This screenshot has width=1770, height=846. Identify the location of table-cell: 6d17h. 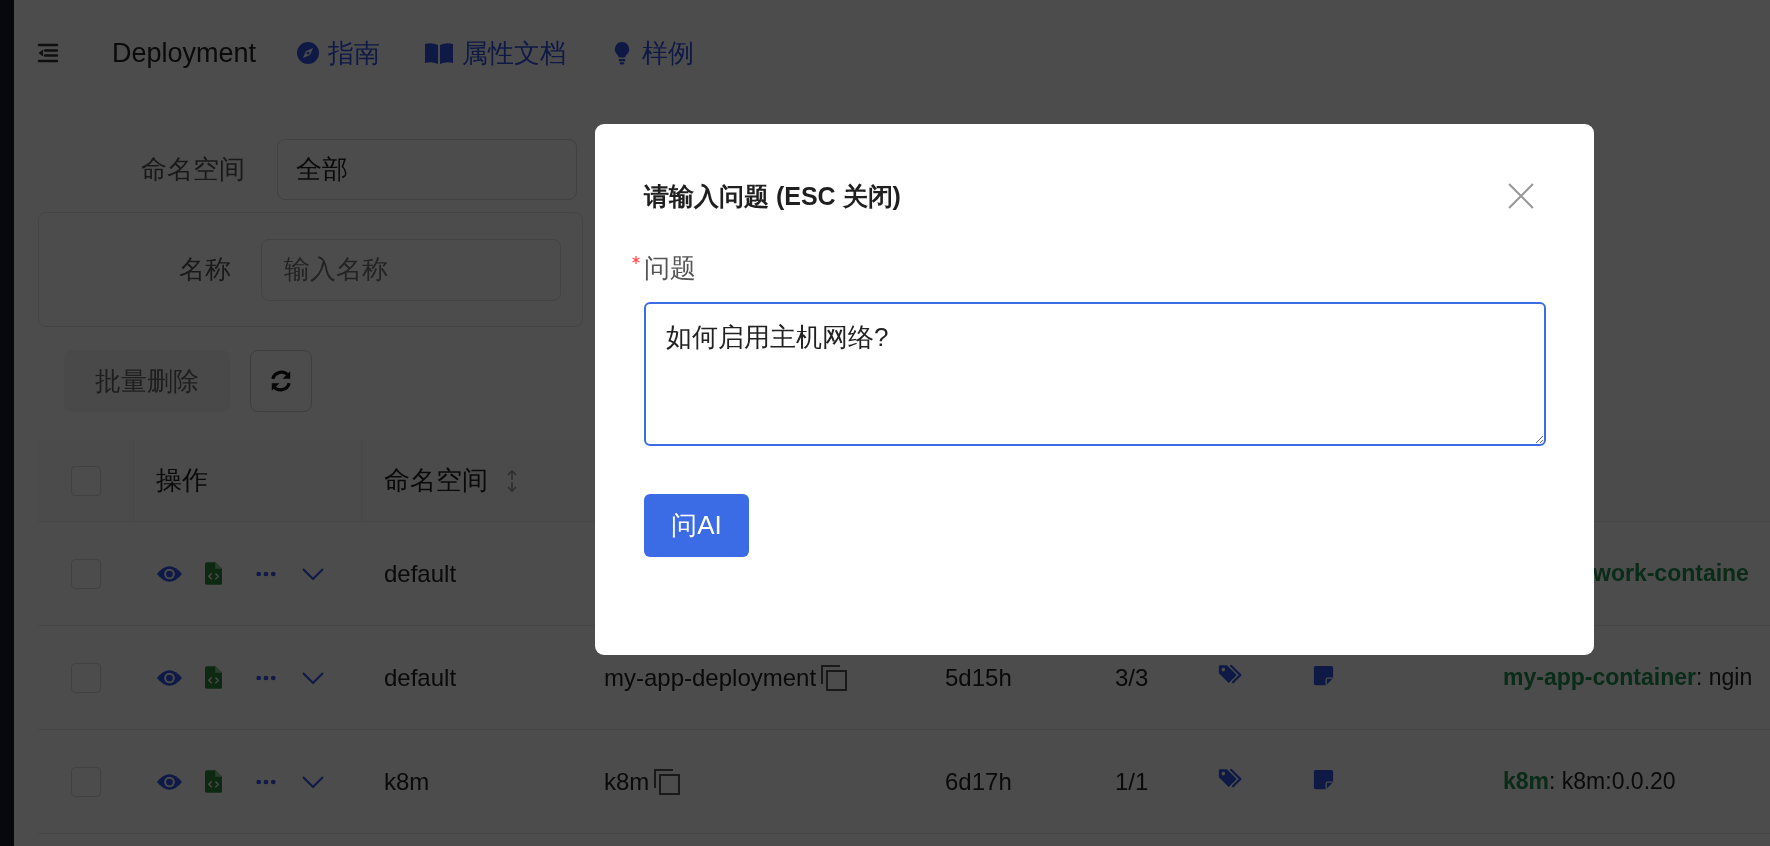
(978, 781).